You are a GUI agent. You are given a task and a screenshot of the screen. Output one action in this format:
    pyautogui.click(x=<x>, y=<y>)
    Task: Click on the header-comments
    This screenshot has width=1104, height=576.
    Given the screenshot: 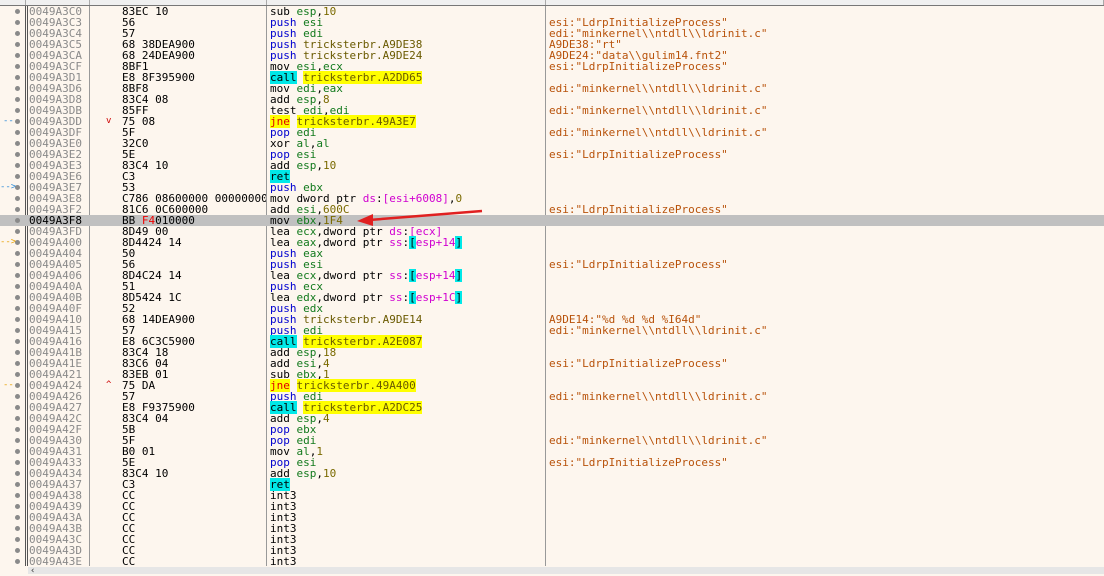 What is the action you would take?
    pyautogui.click(x=825, y=2)
    